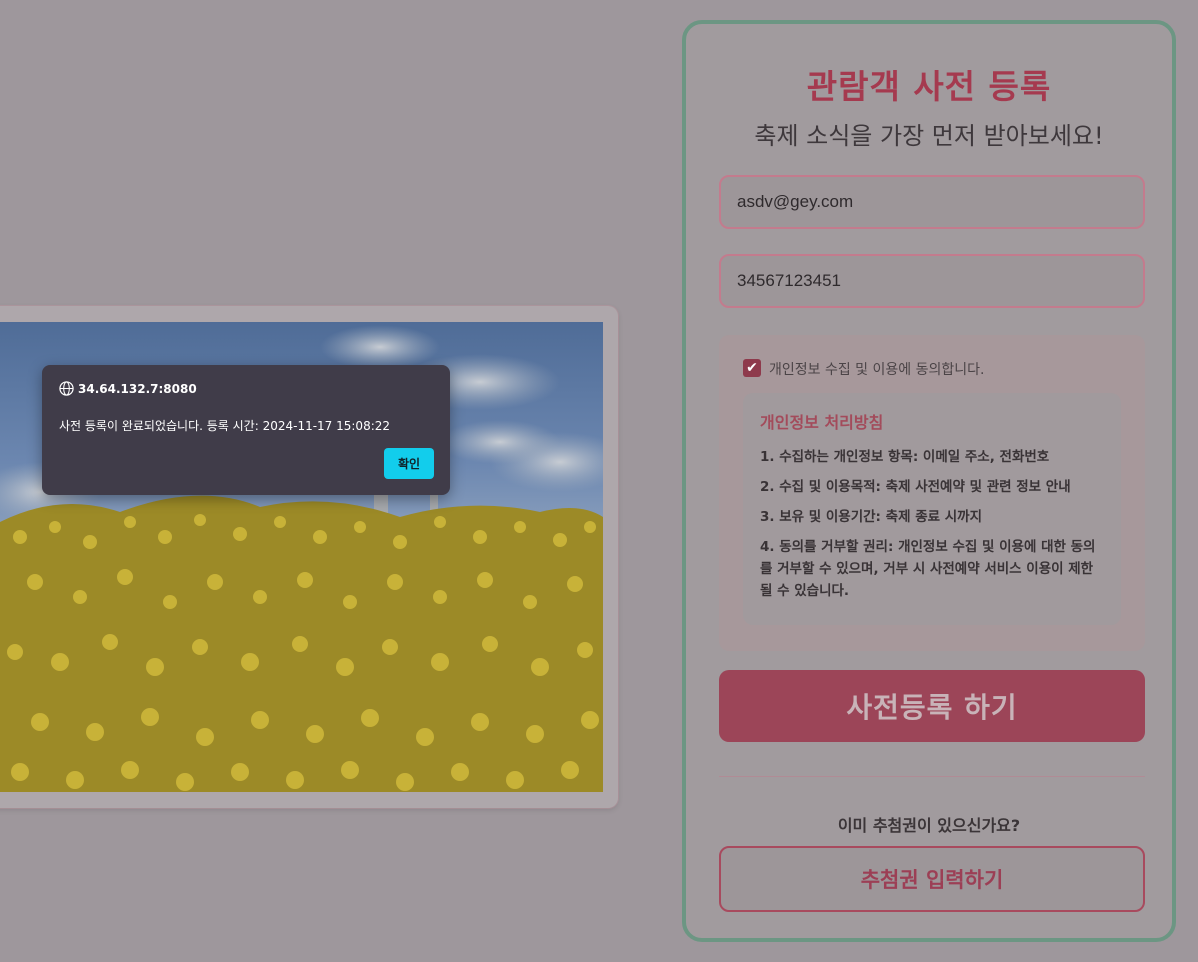 This screenshot has height=962, width=1198. Describe the element at coordinates (876, 369) in the screenshot. I see `consent-label: 개인정보 수집 및 이용에 동의합니다.` at that location.